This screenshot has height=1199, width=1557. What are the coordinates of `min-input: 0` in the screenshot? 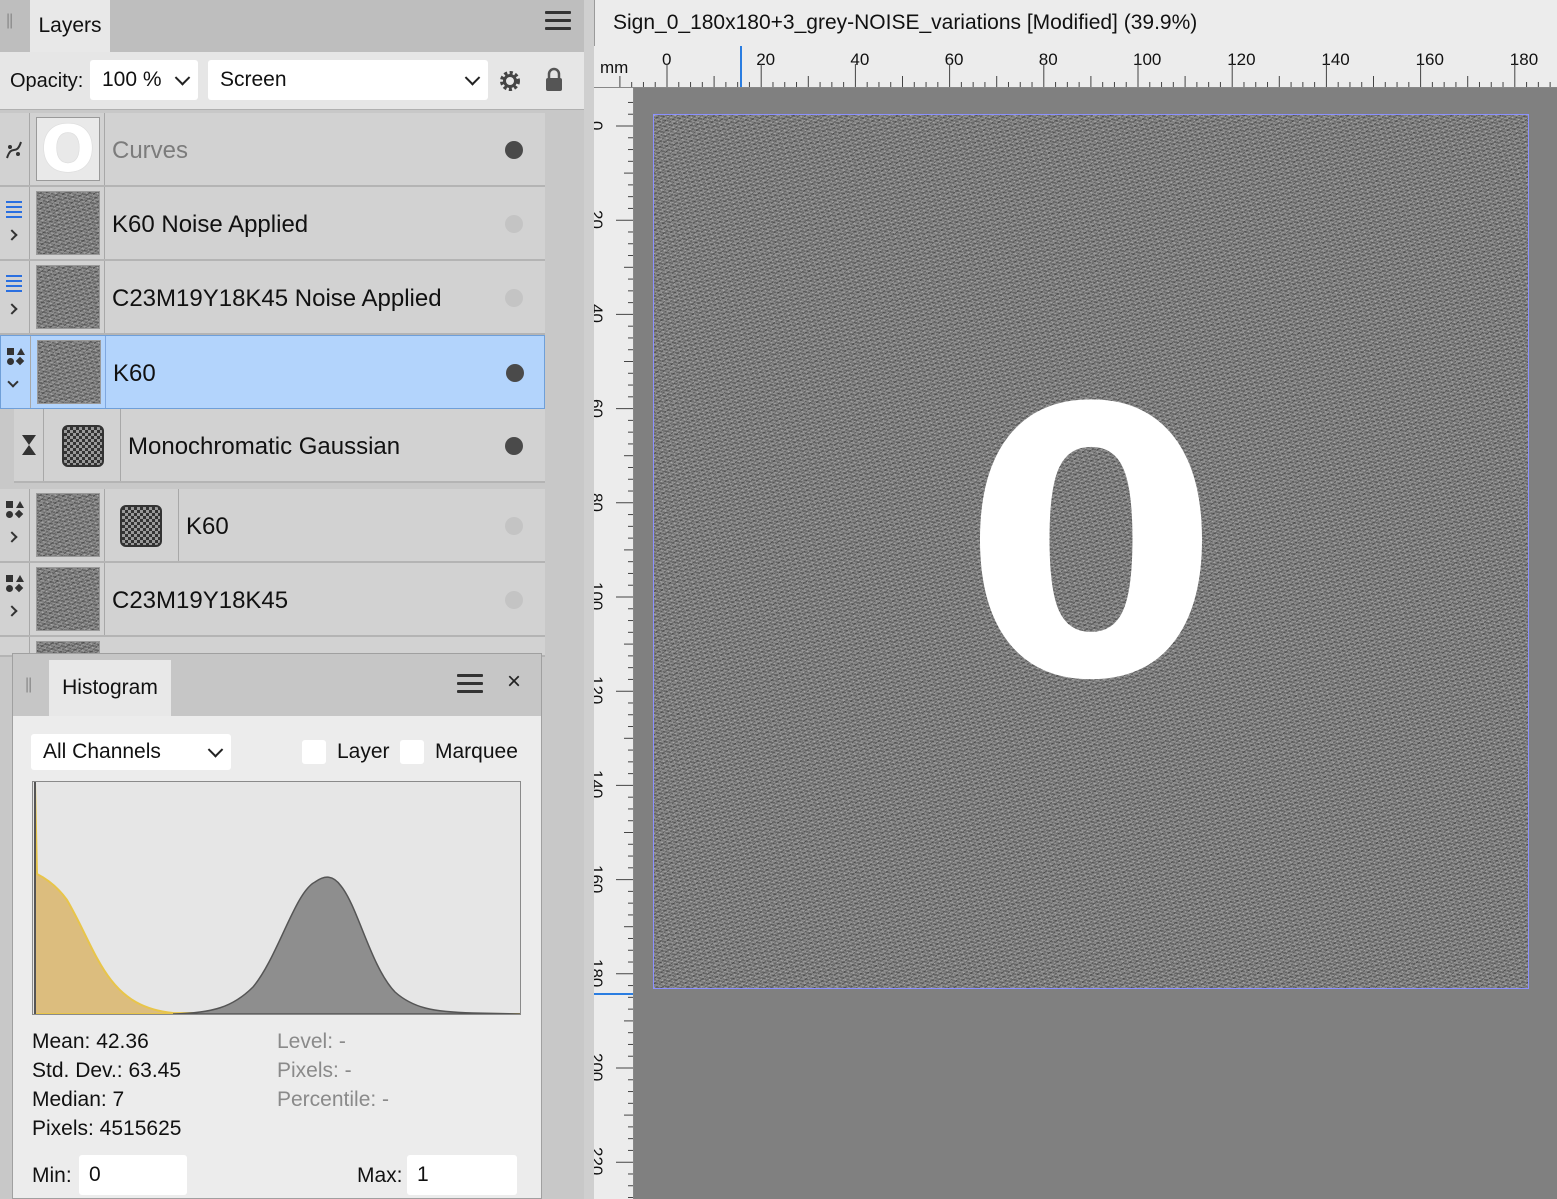 It's located at (133, 1175).